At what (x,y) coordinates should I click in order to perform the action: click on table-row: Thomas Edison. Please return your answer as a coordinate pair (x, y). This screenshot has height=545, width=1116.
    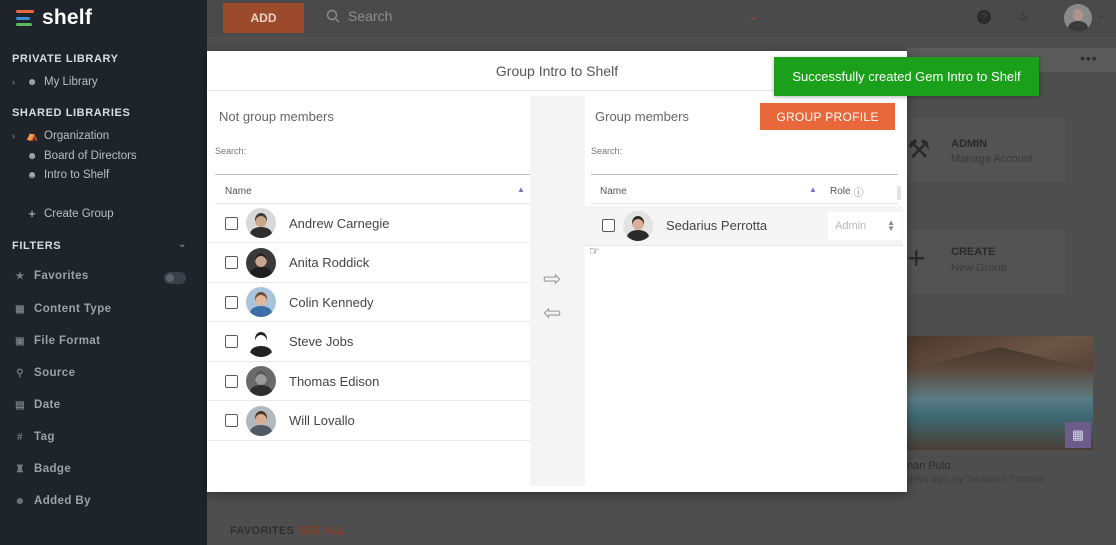
    Looking at the image, I should click on (369, 381).